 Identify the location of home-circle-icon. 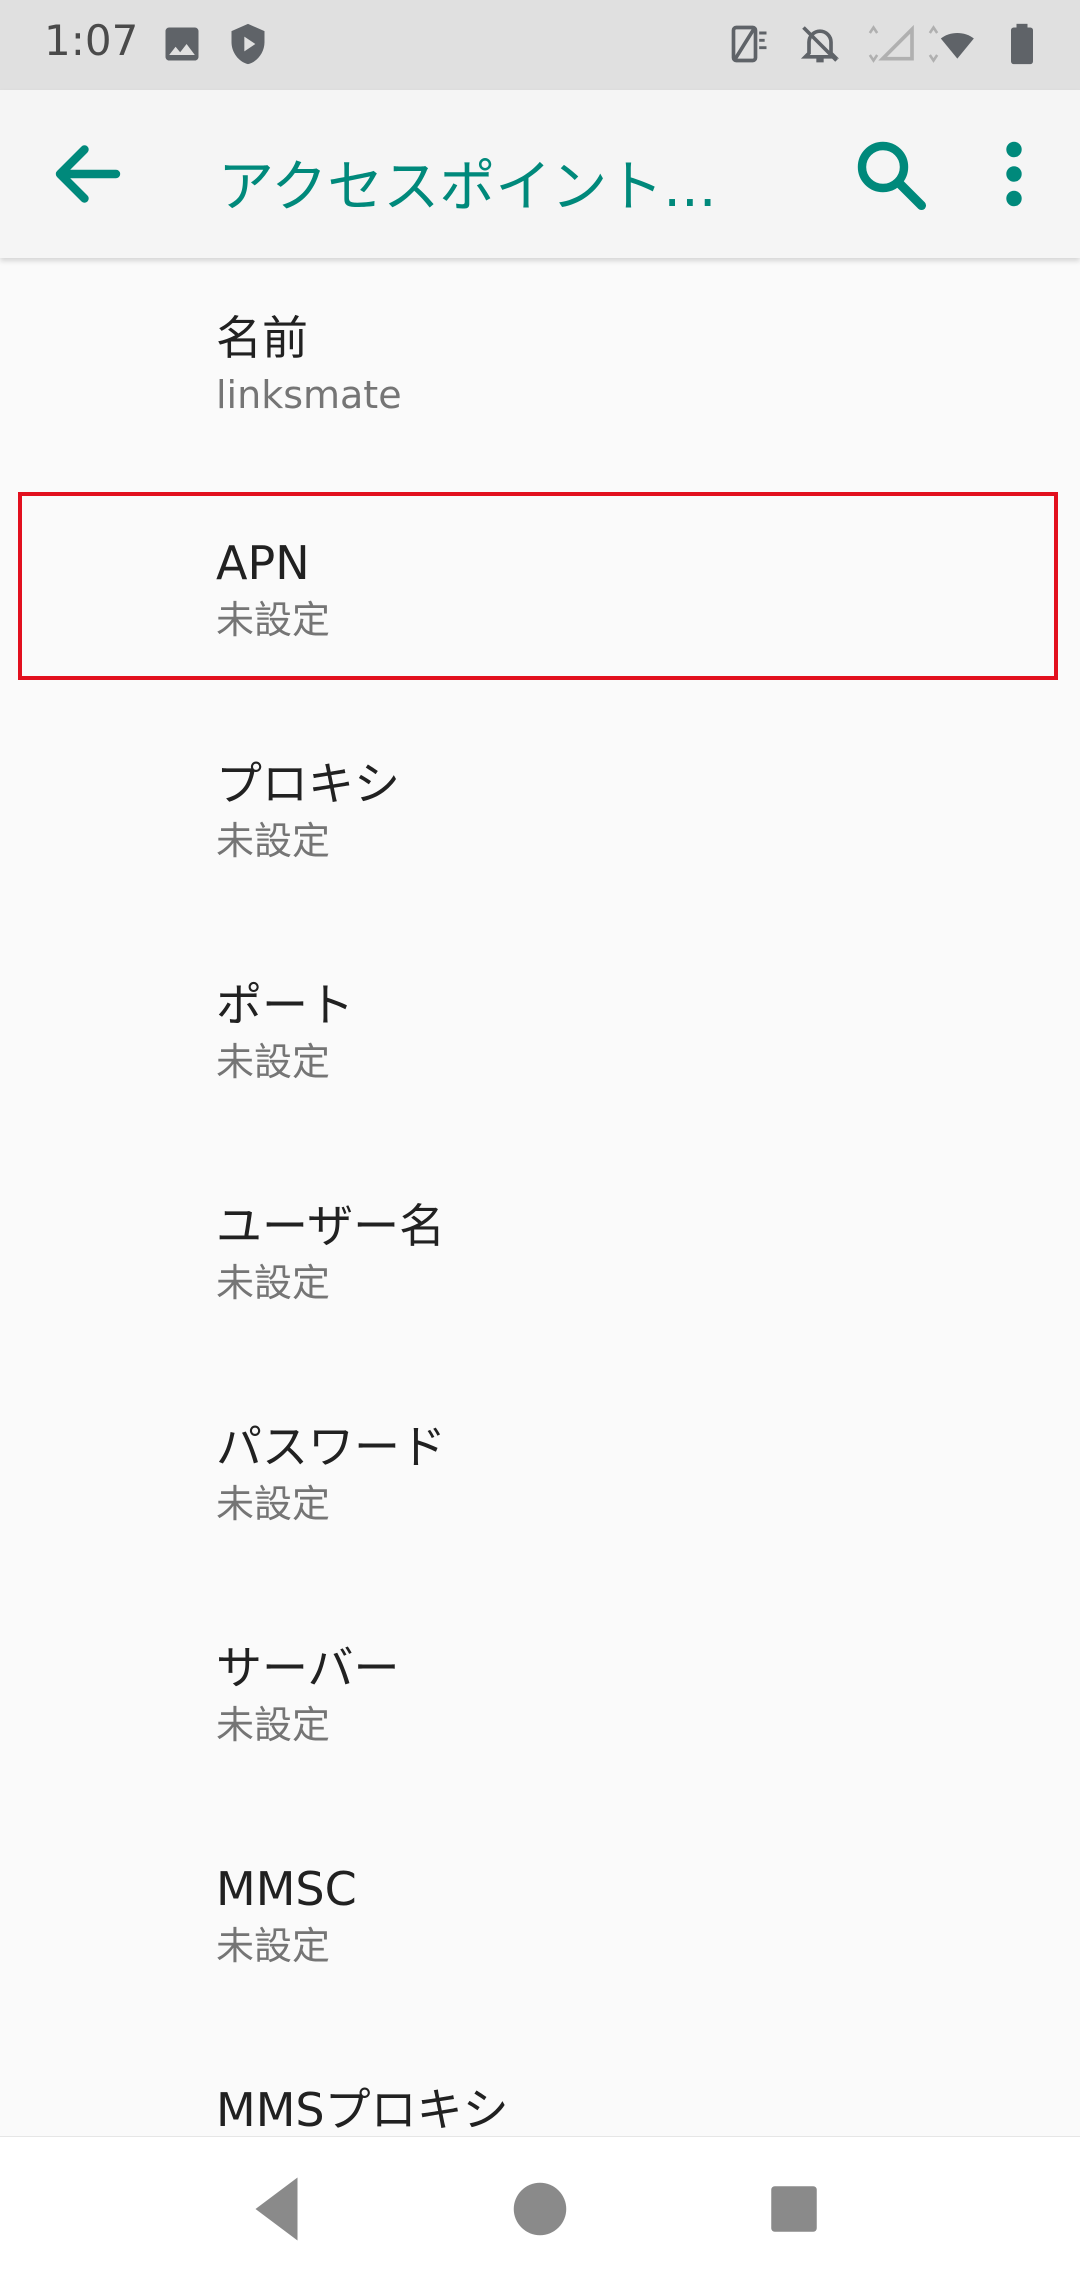
(540, 2209).